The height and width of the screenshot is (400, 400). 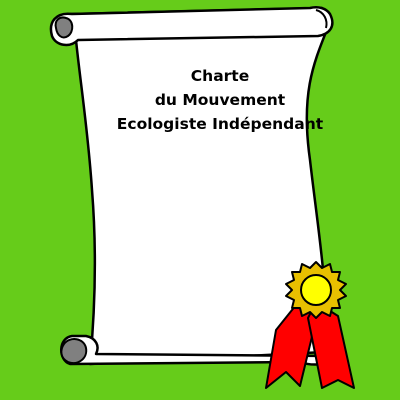 I want to click on scroll-top-curl, so click(x=64, y=27).